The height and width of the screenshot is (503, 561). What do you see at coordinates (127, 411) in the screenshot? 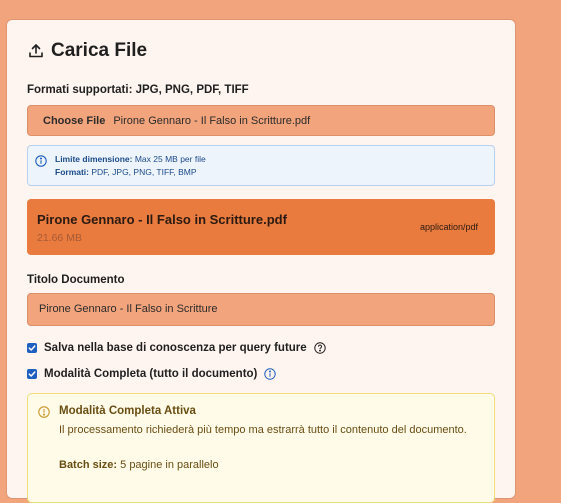
I see `warning-title: Modalità Completa Attiva` at bounding box center [127, 411].